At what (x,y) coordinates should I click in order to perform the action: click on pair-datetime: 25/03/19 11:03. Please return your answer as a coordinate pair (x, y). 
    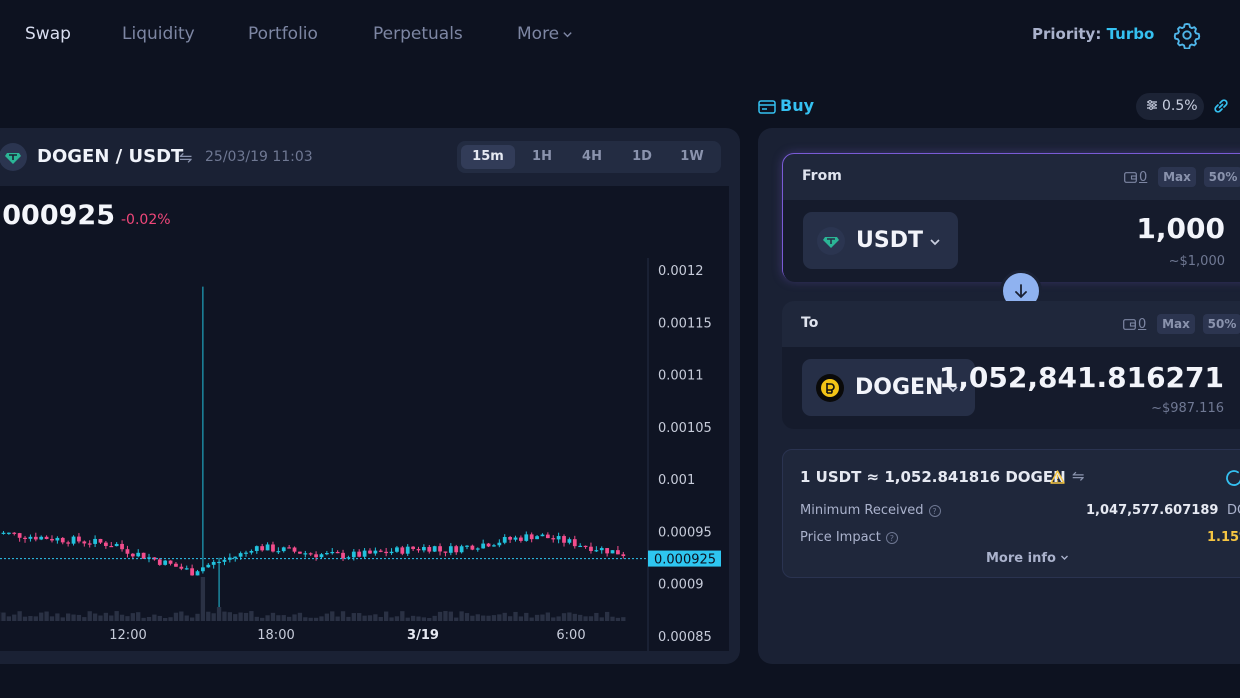
    Looking at the image, I should click on (259, 157).